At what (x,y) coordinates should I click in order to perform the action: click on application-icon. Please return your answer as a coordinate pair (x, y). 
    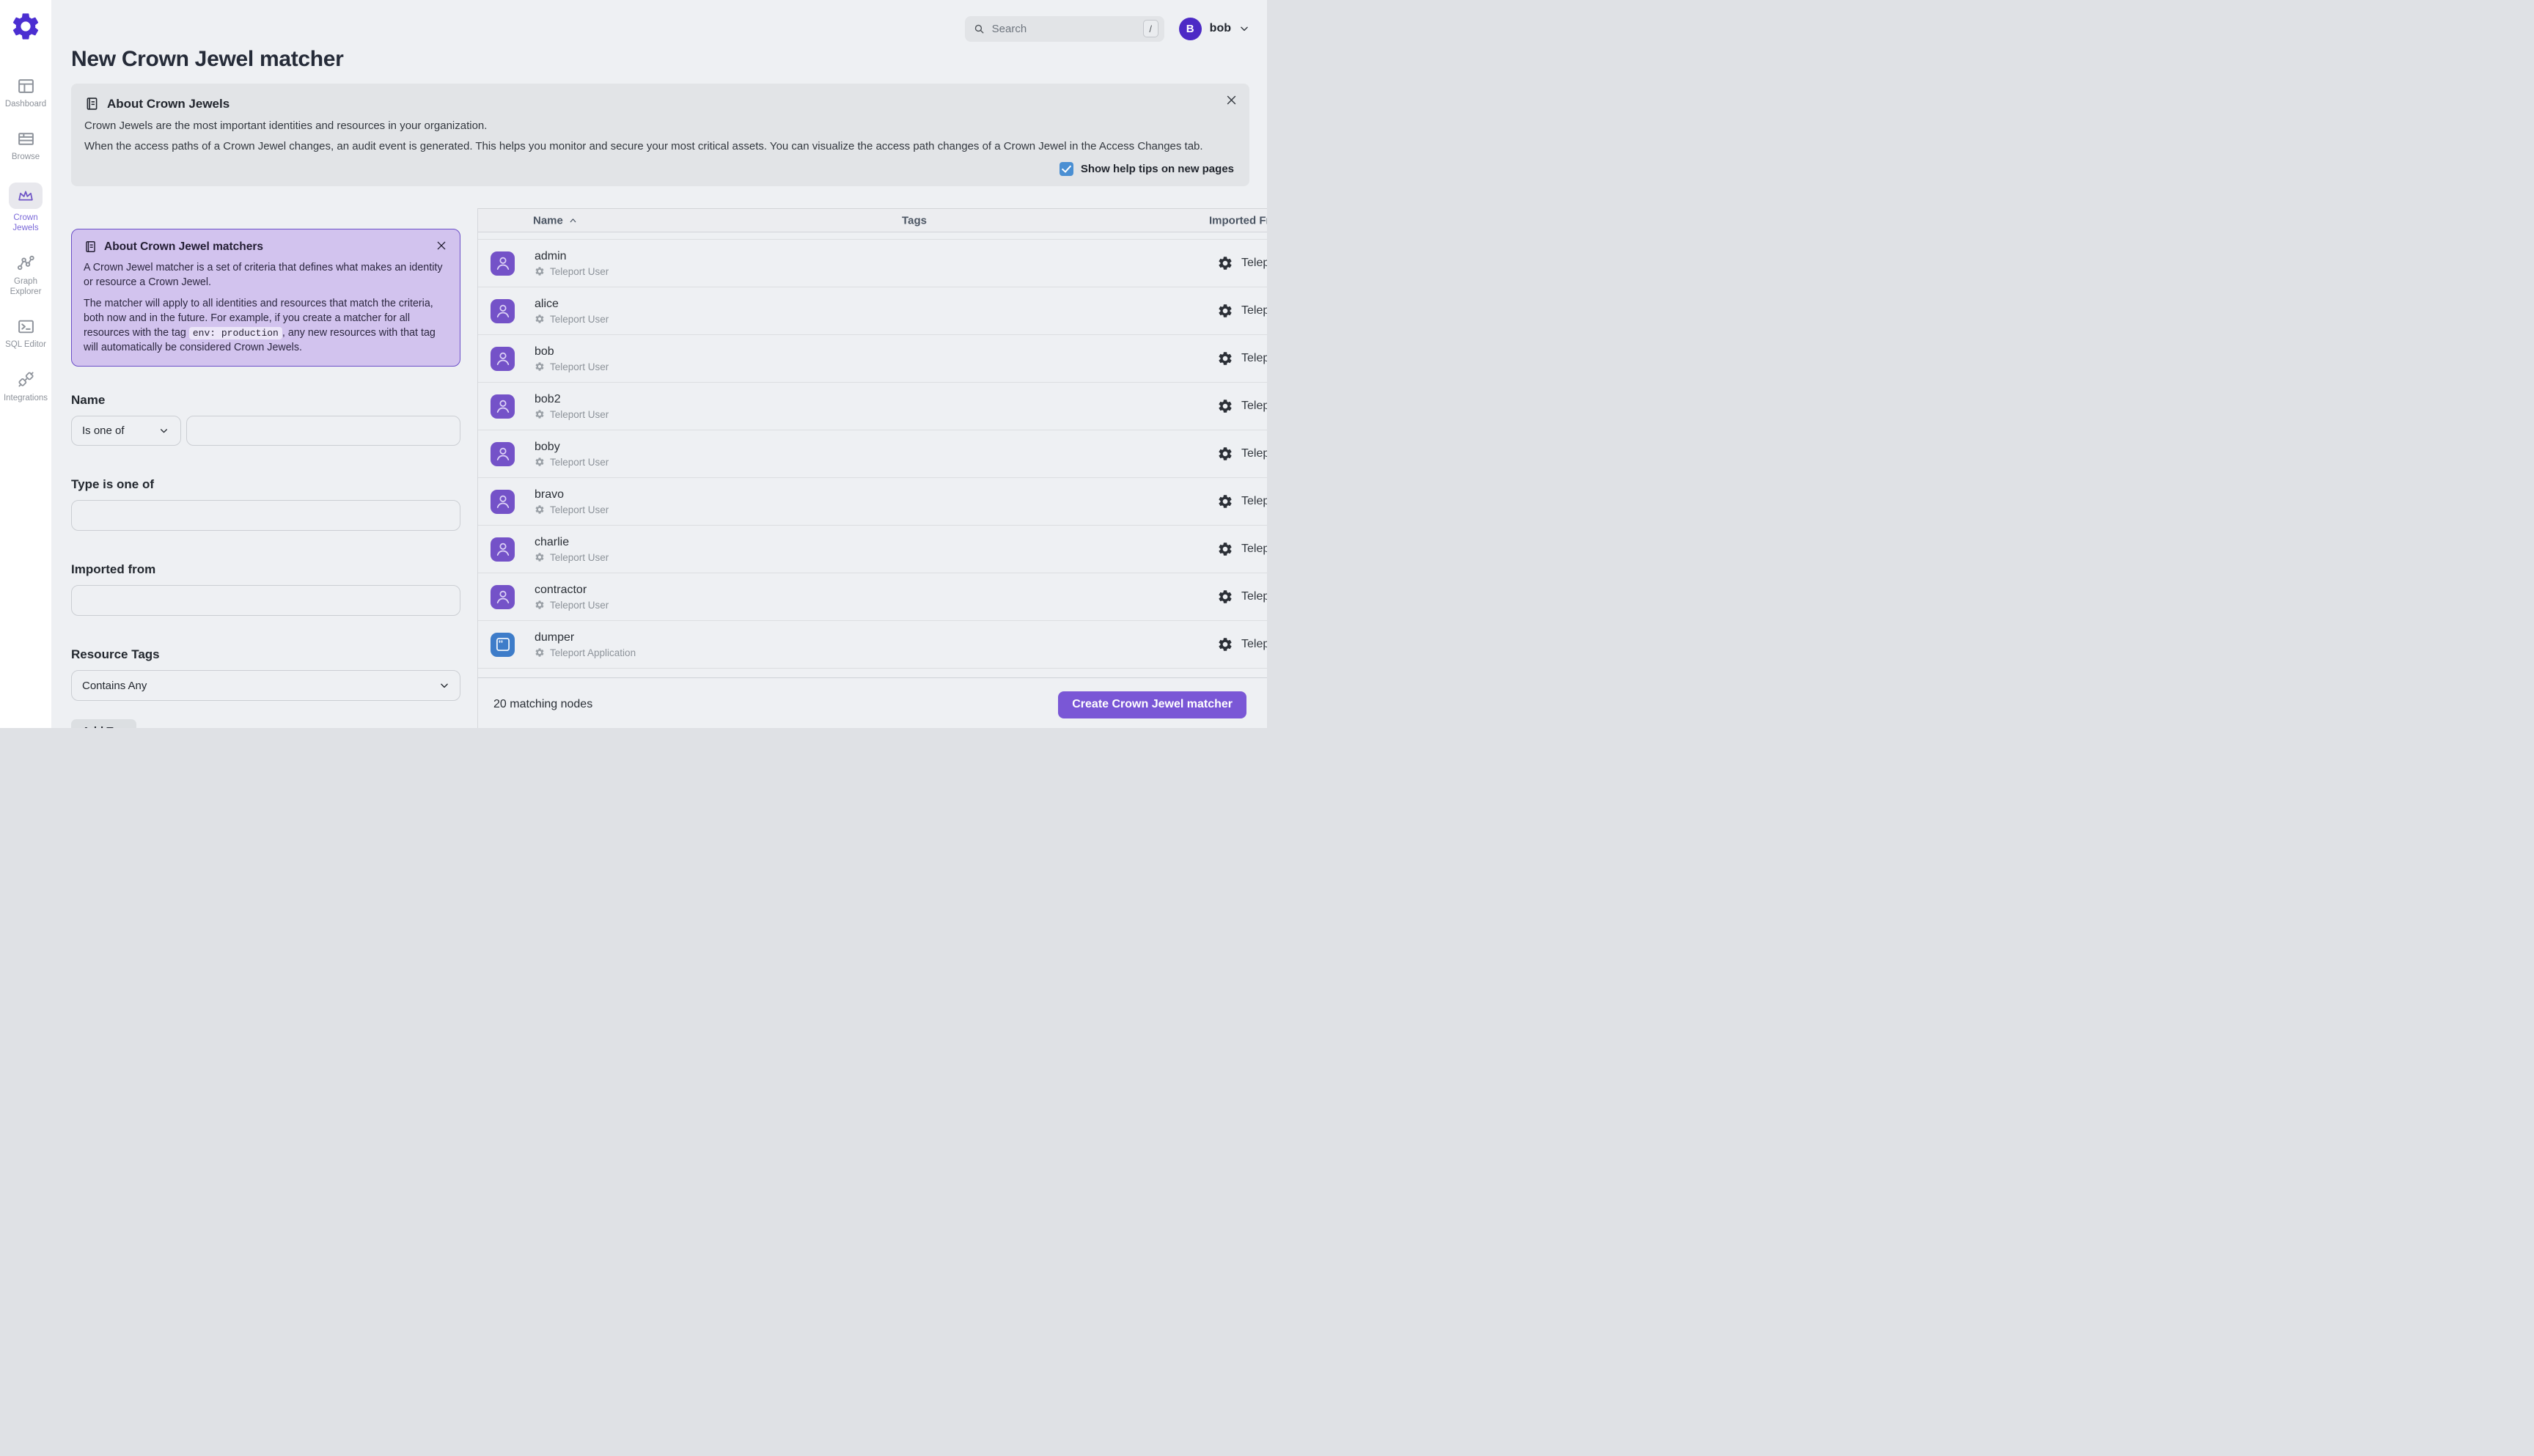
    Looking at the image, I should click on (503, 644).